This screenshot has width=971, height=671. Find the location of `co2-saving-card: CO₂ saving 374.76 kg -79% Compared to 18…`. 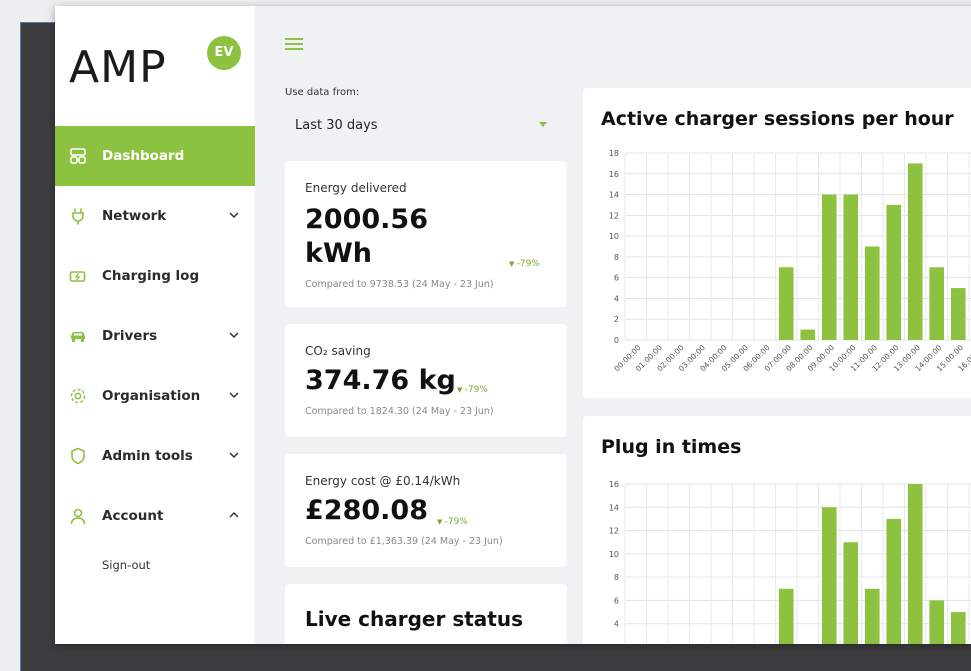

co2-saving-card: CO₂ saving 374.76 kg -79% Compared to 18… is located at coordinates (426, 380).